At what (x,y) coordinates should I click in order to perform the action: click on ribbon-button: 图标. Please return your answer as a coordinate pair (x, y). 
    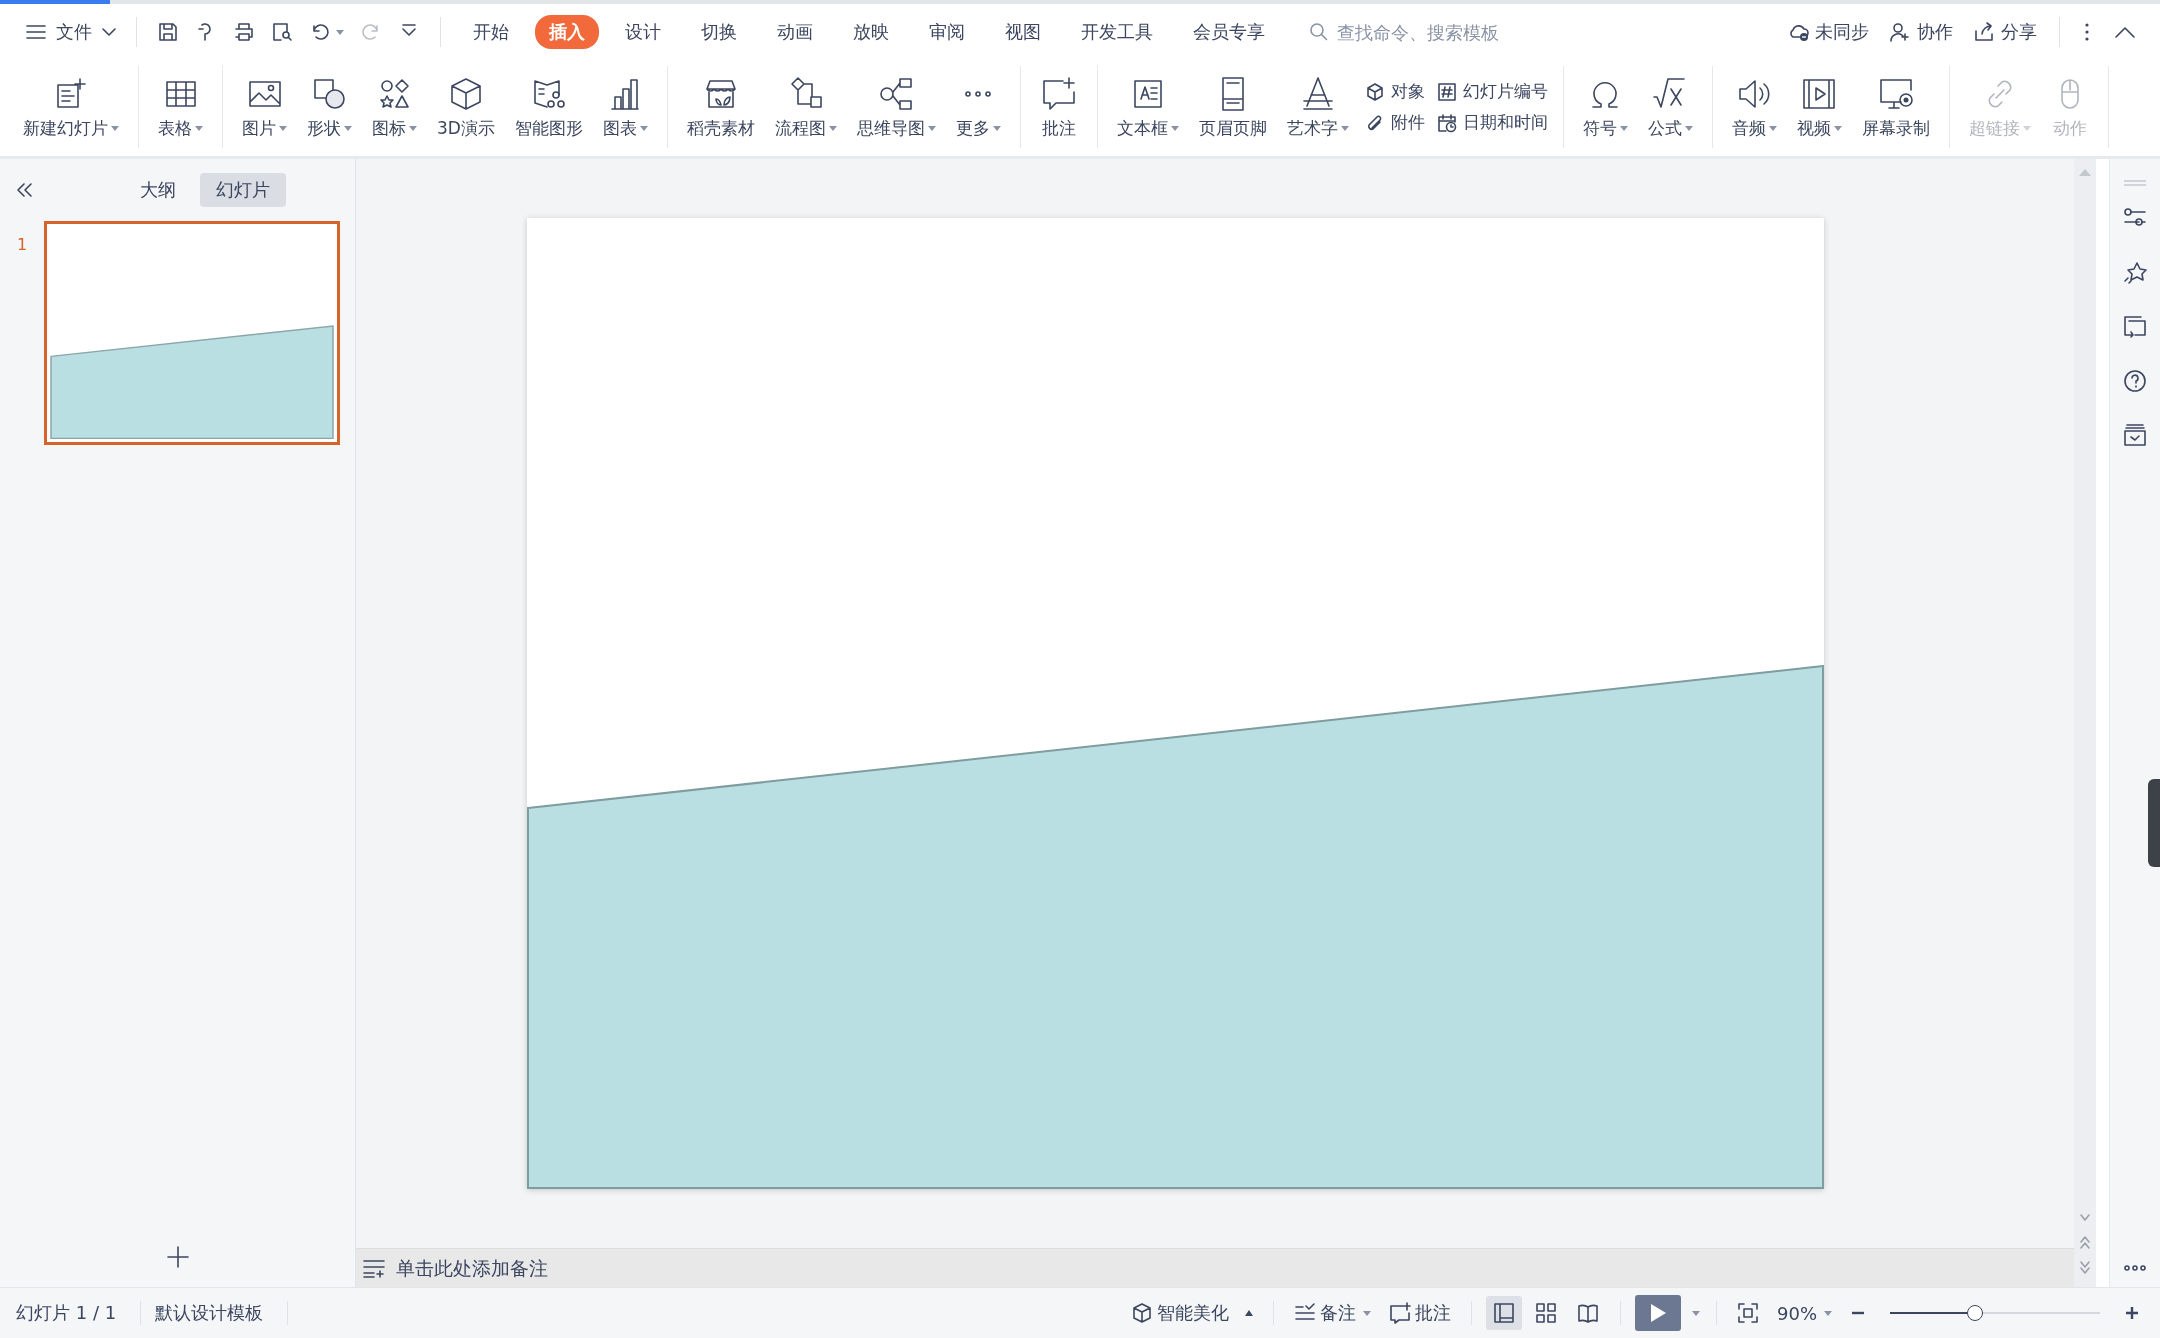
    Looking at the image, I should click on (394, 107).